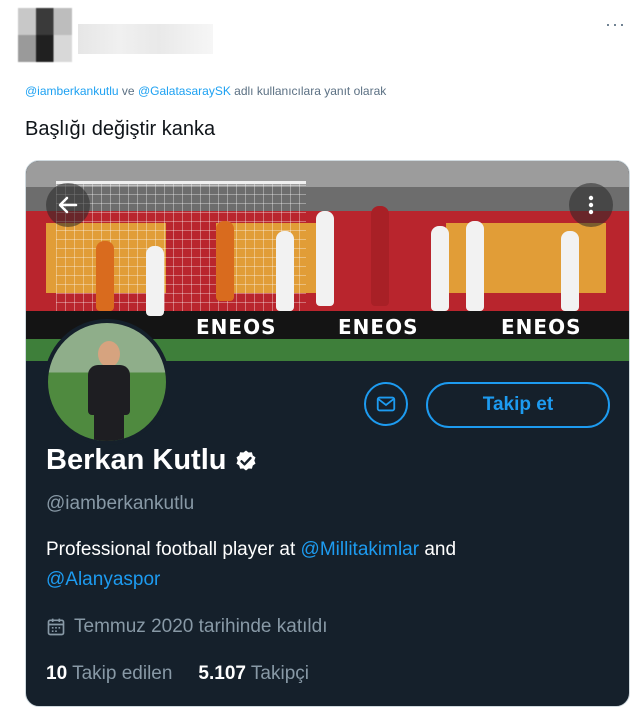 This screenshot has width=640, height=721. Describe the element at coordinates (615, 24) in the screenshot. I see `more-options-icon: ···` at that location.